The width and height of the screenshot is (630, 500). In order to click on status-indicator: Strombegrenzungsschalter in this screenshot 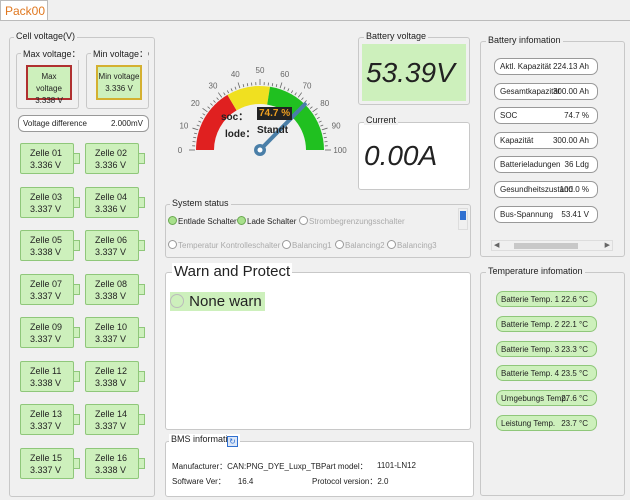, I will do `click(352, 221)`.